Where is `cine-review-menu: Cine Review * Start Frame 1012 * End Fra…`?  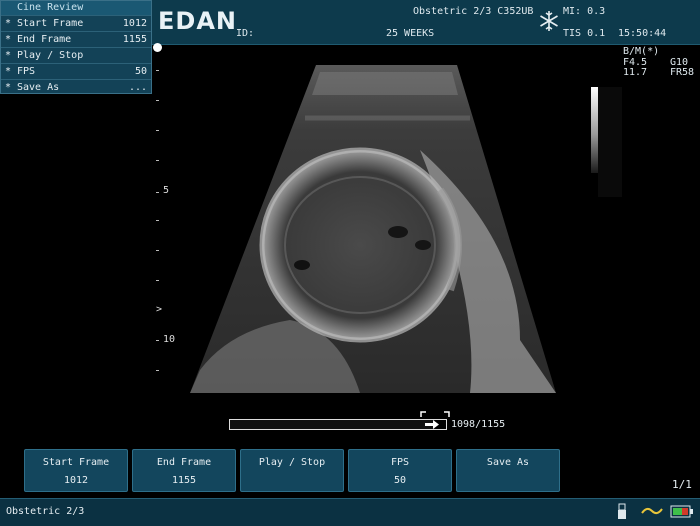 cine-review-menu: Cine Review * Start Frame 1012 * End Fra… is located at coordinates (76, 47).